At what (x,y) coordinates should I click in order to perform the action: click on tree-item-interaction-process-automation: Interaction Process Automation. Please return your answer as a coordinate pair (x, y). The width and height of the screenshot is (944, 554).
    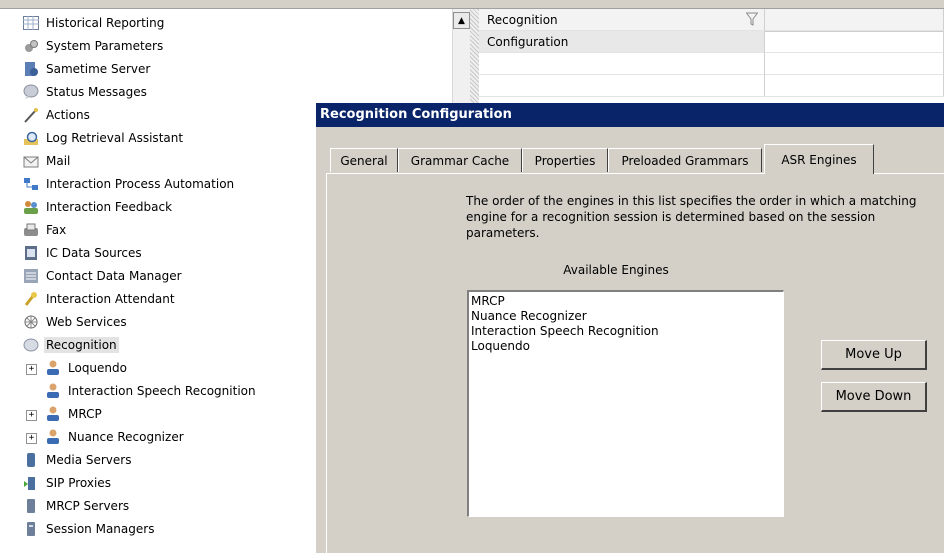
    Looking at the image, I should click on (129, 184).